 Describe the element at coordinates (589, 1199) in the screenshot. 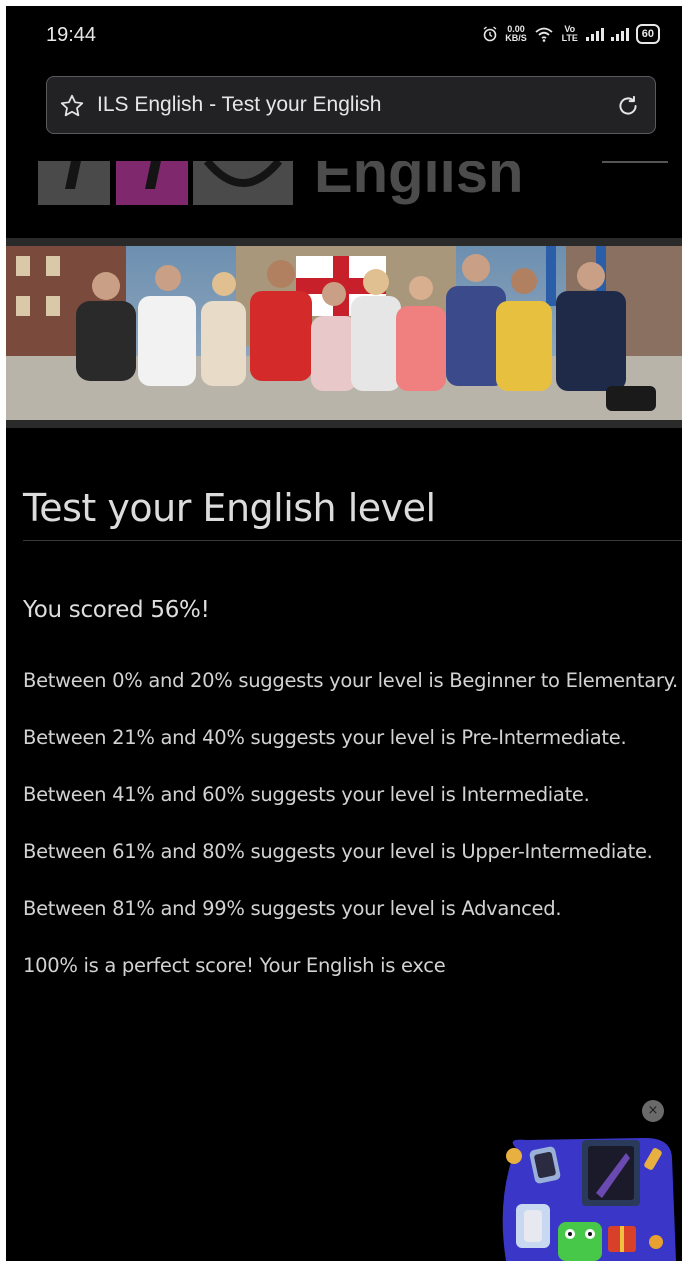

I see `floating-ad-widget` at that location.